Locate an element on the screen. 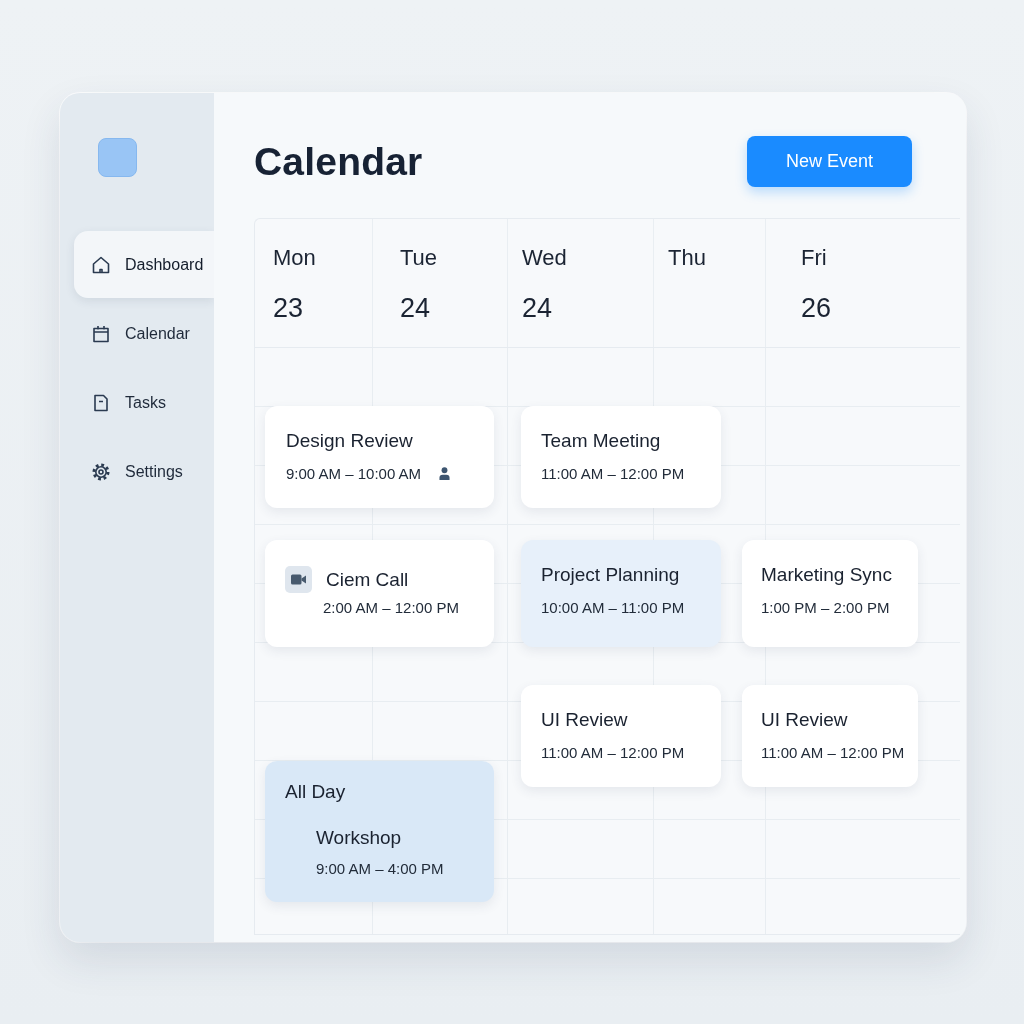  square-logo-icon is located at coordinates (117, 157).